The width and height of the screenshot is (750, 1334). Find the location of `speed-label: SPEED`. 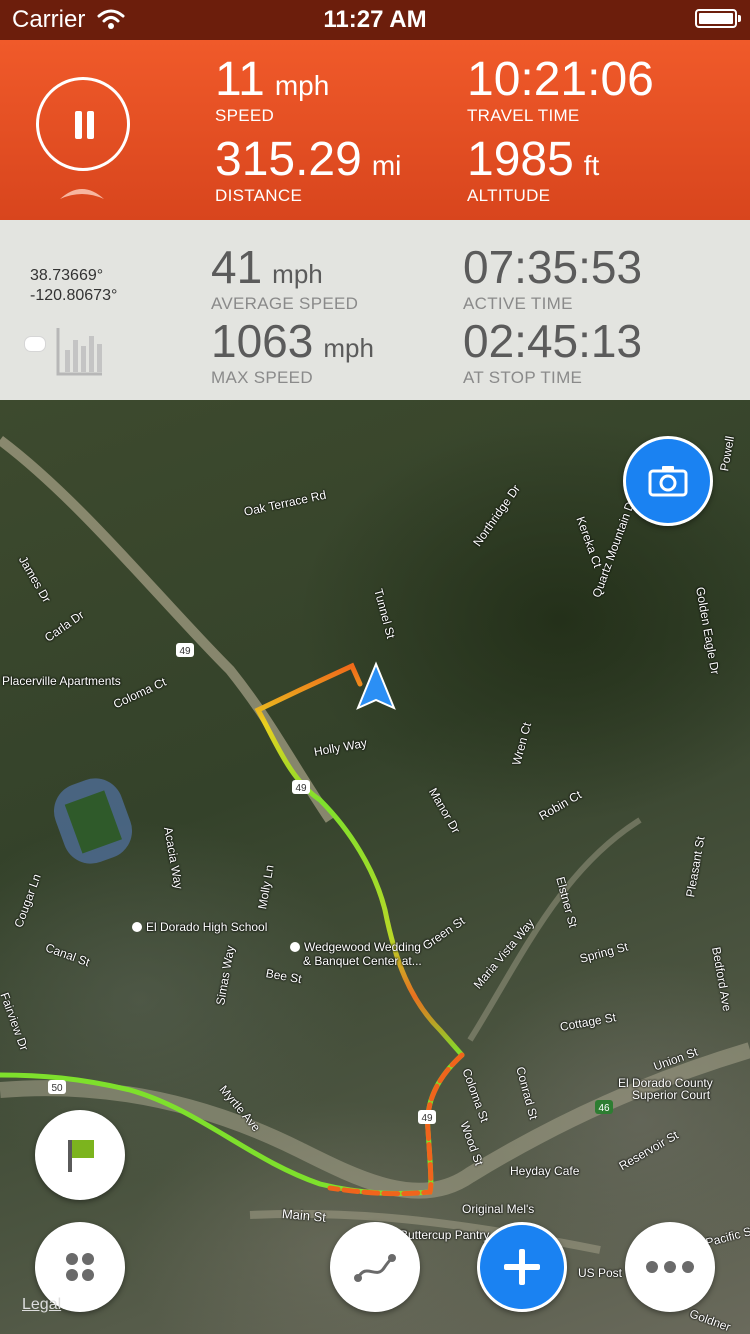

speed-label: SPEED is located at coordinates (245, 115).